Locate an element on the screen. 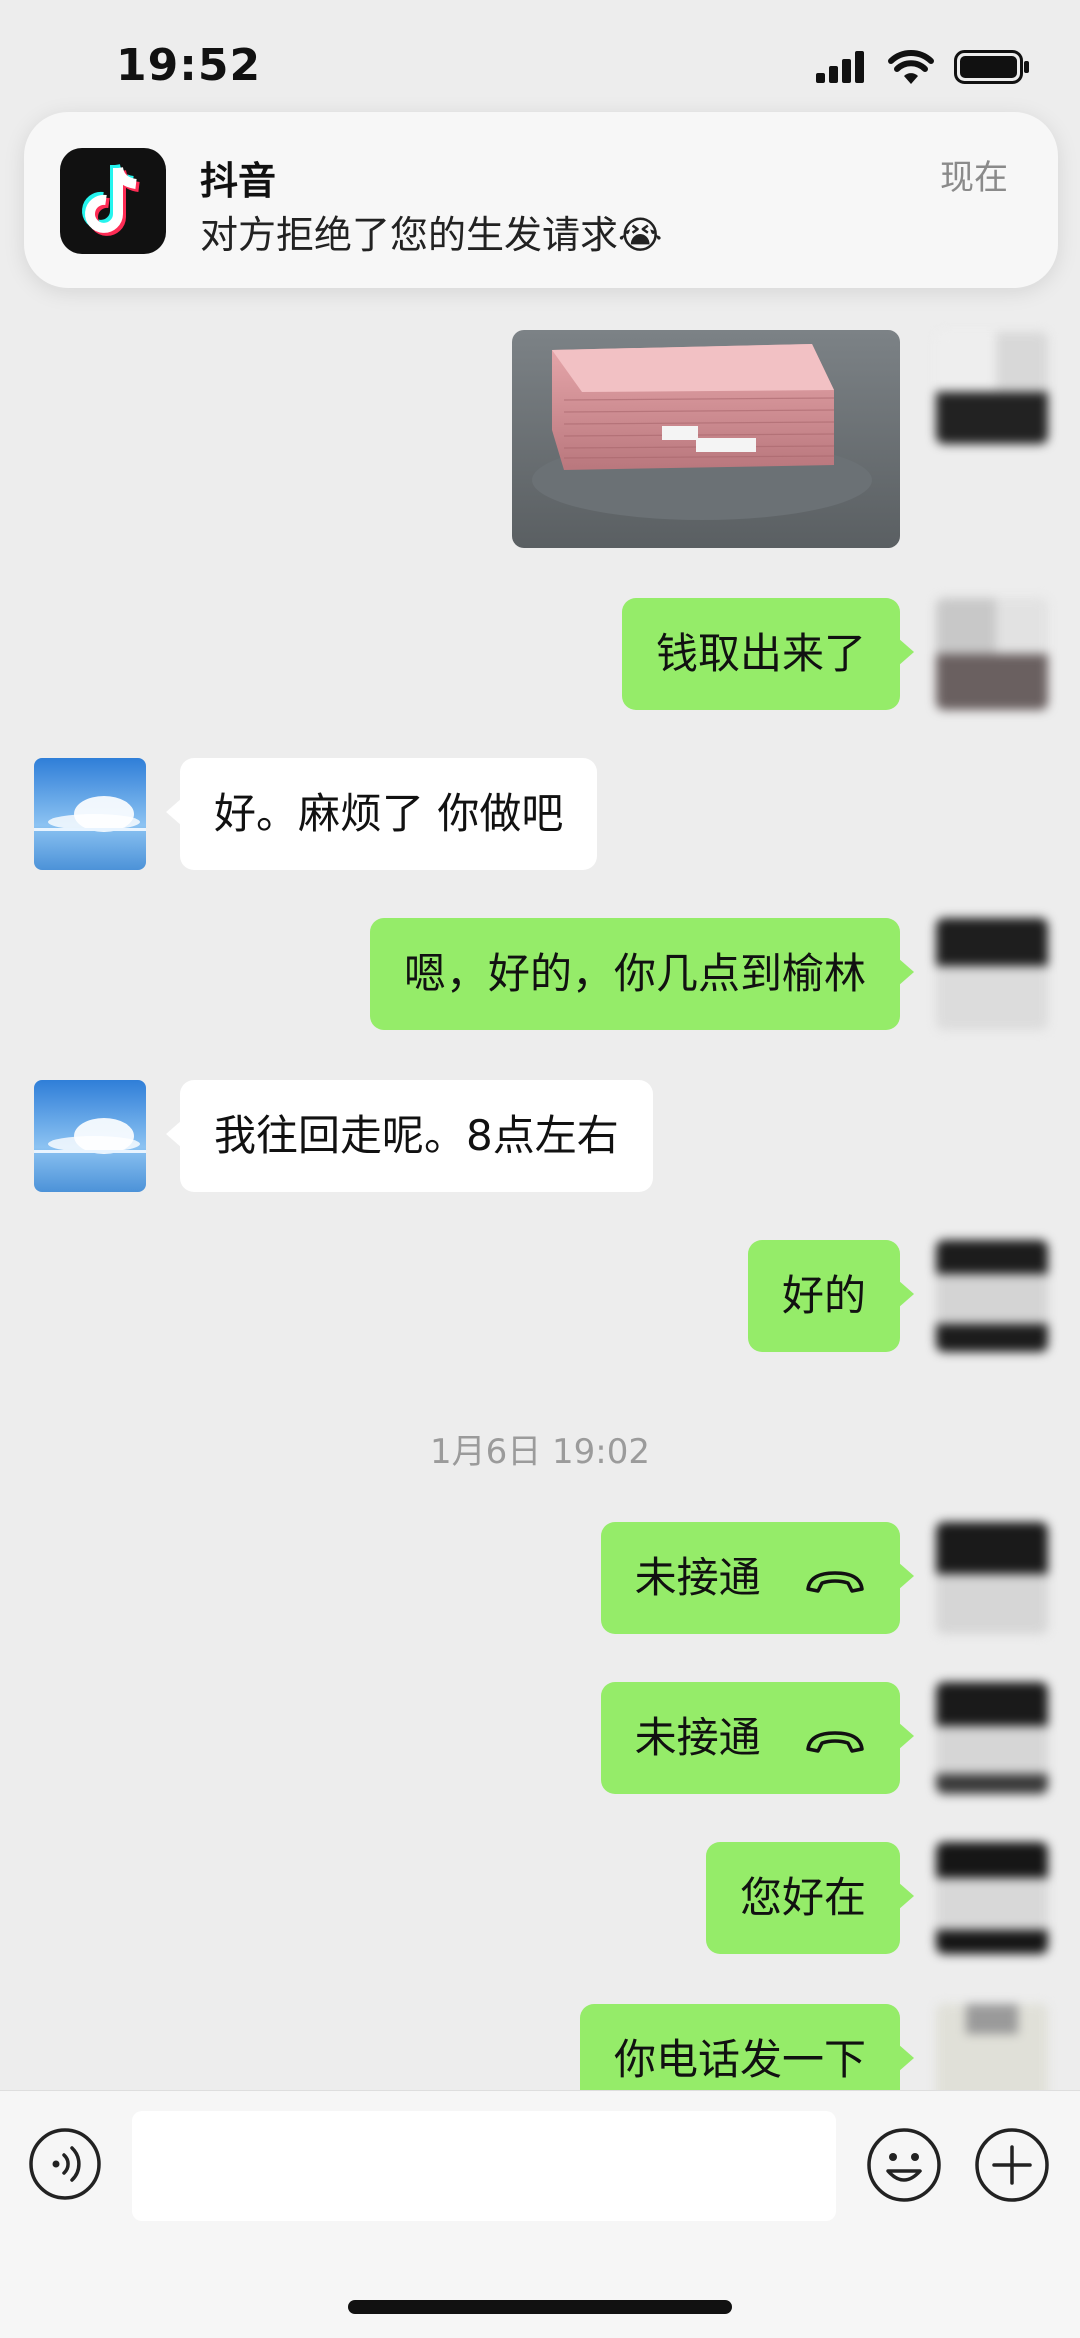 This screenshot has height=2338, width=1080. status-bar: 19:52 is located at coordinates (540, 65).